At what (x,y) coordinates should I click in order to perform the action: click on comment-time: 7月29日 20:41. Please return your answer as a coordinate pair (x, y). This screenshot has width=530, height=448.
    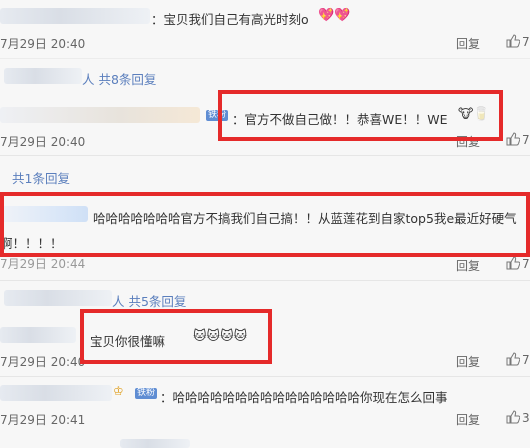
    Looking at the image, I should click on (43, 420).